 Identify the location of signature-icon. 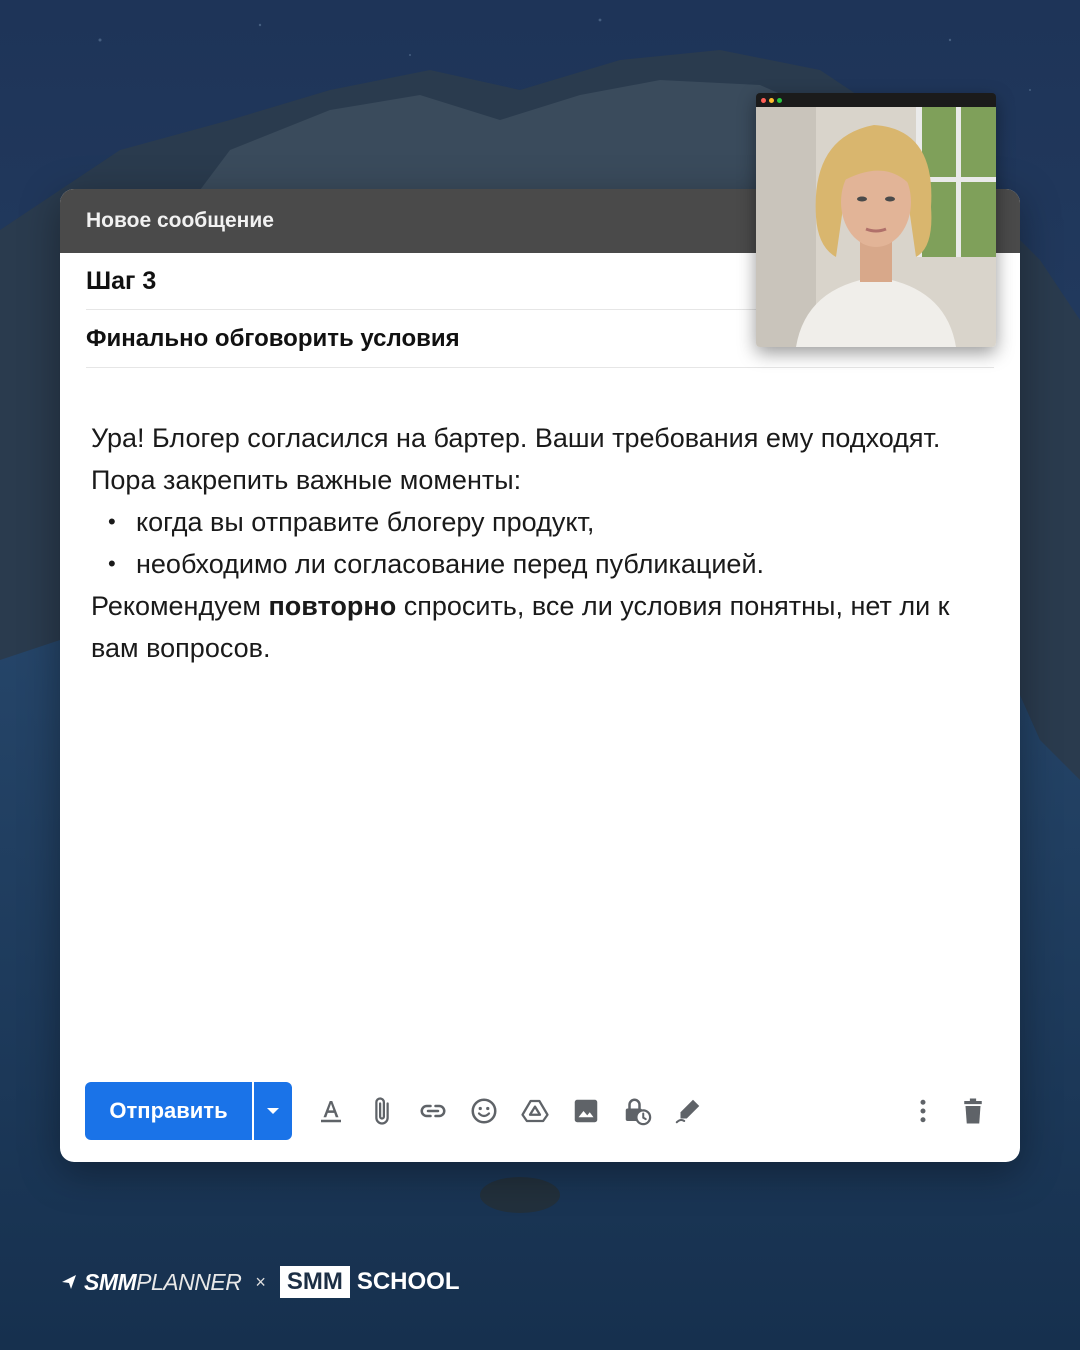
(688, 1111).